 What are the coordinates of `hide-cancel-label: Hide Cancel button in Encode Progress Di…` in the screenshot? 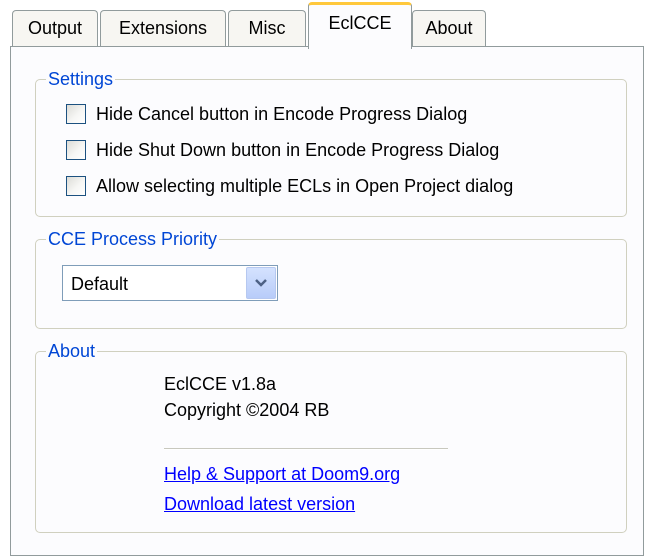 It's located at (282, 113).